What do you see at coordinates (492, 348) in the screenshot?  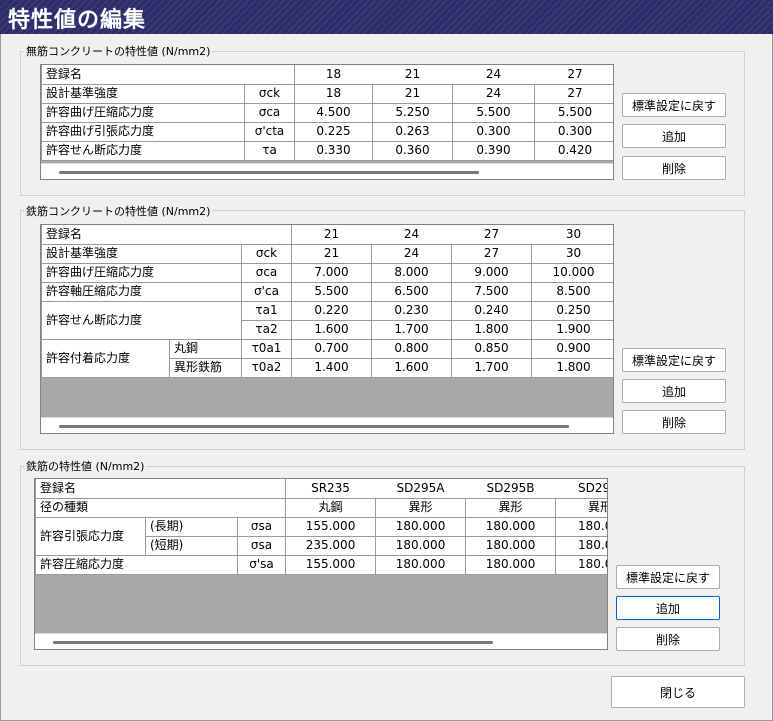 I see `cell: 0.850` at bounding box center [492, 348].